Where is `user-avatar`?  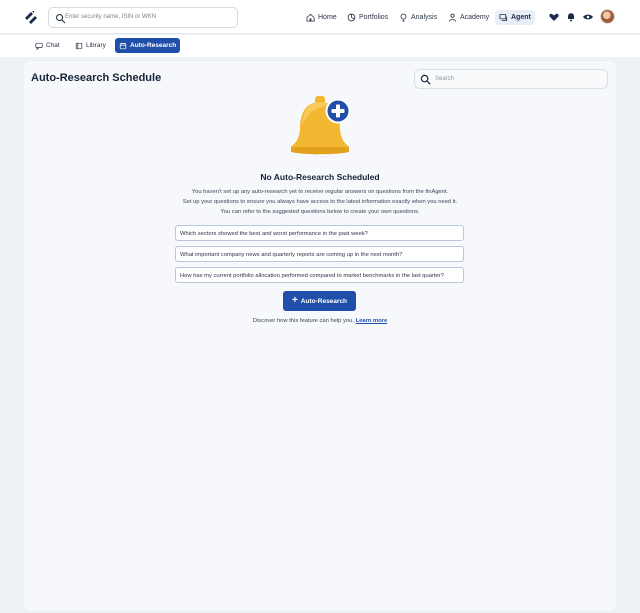 user-avatar is located at coordinates (607, 16).